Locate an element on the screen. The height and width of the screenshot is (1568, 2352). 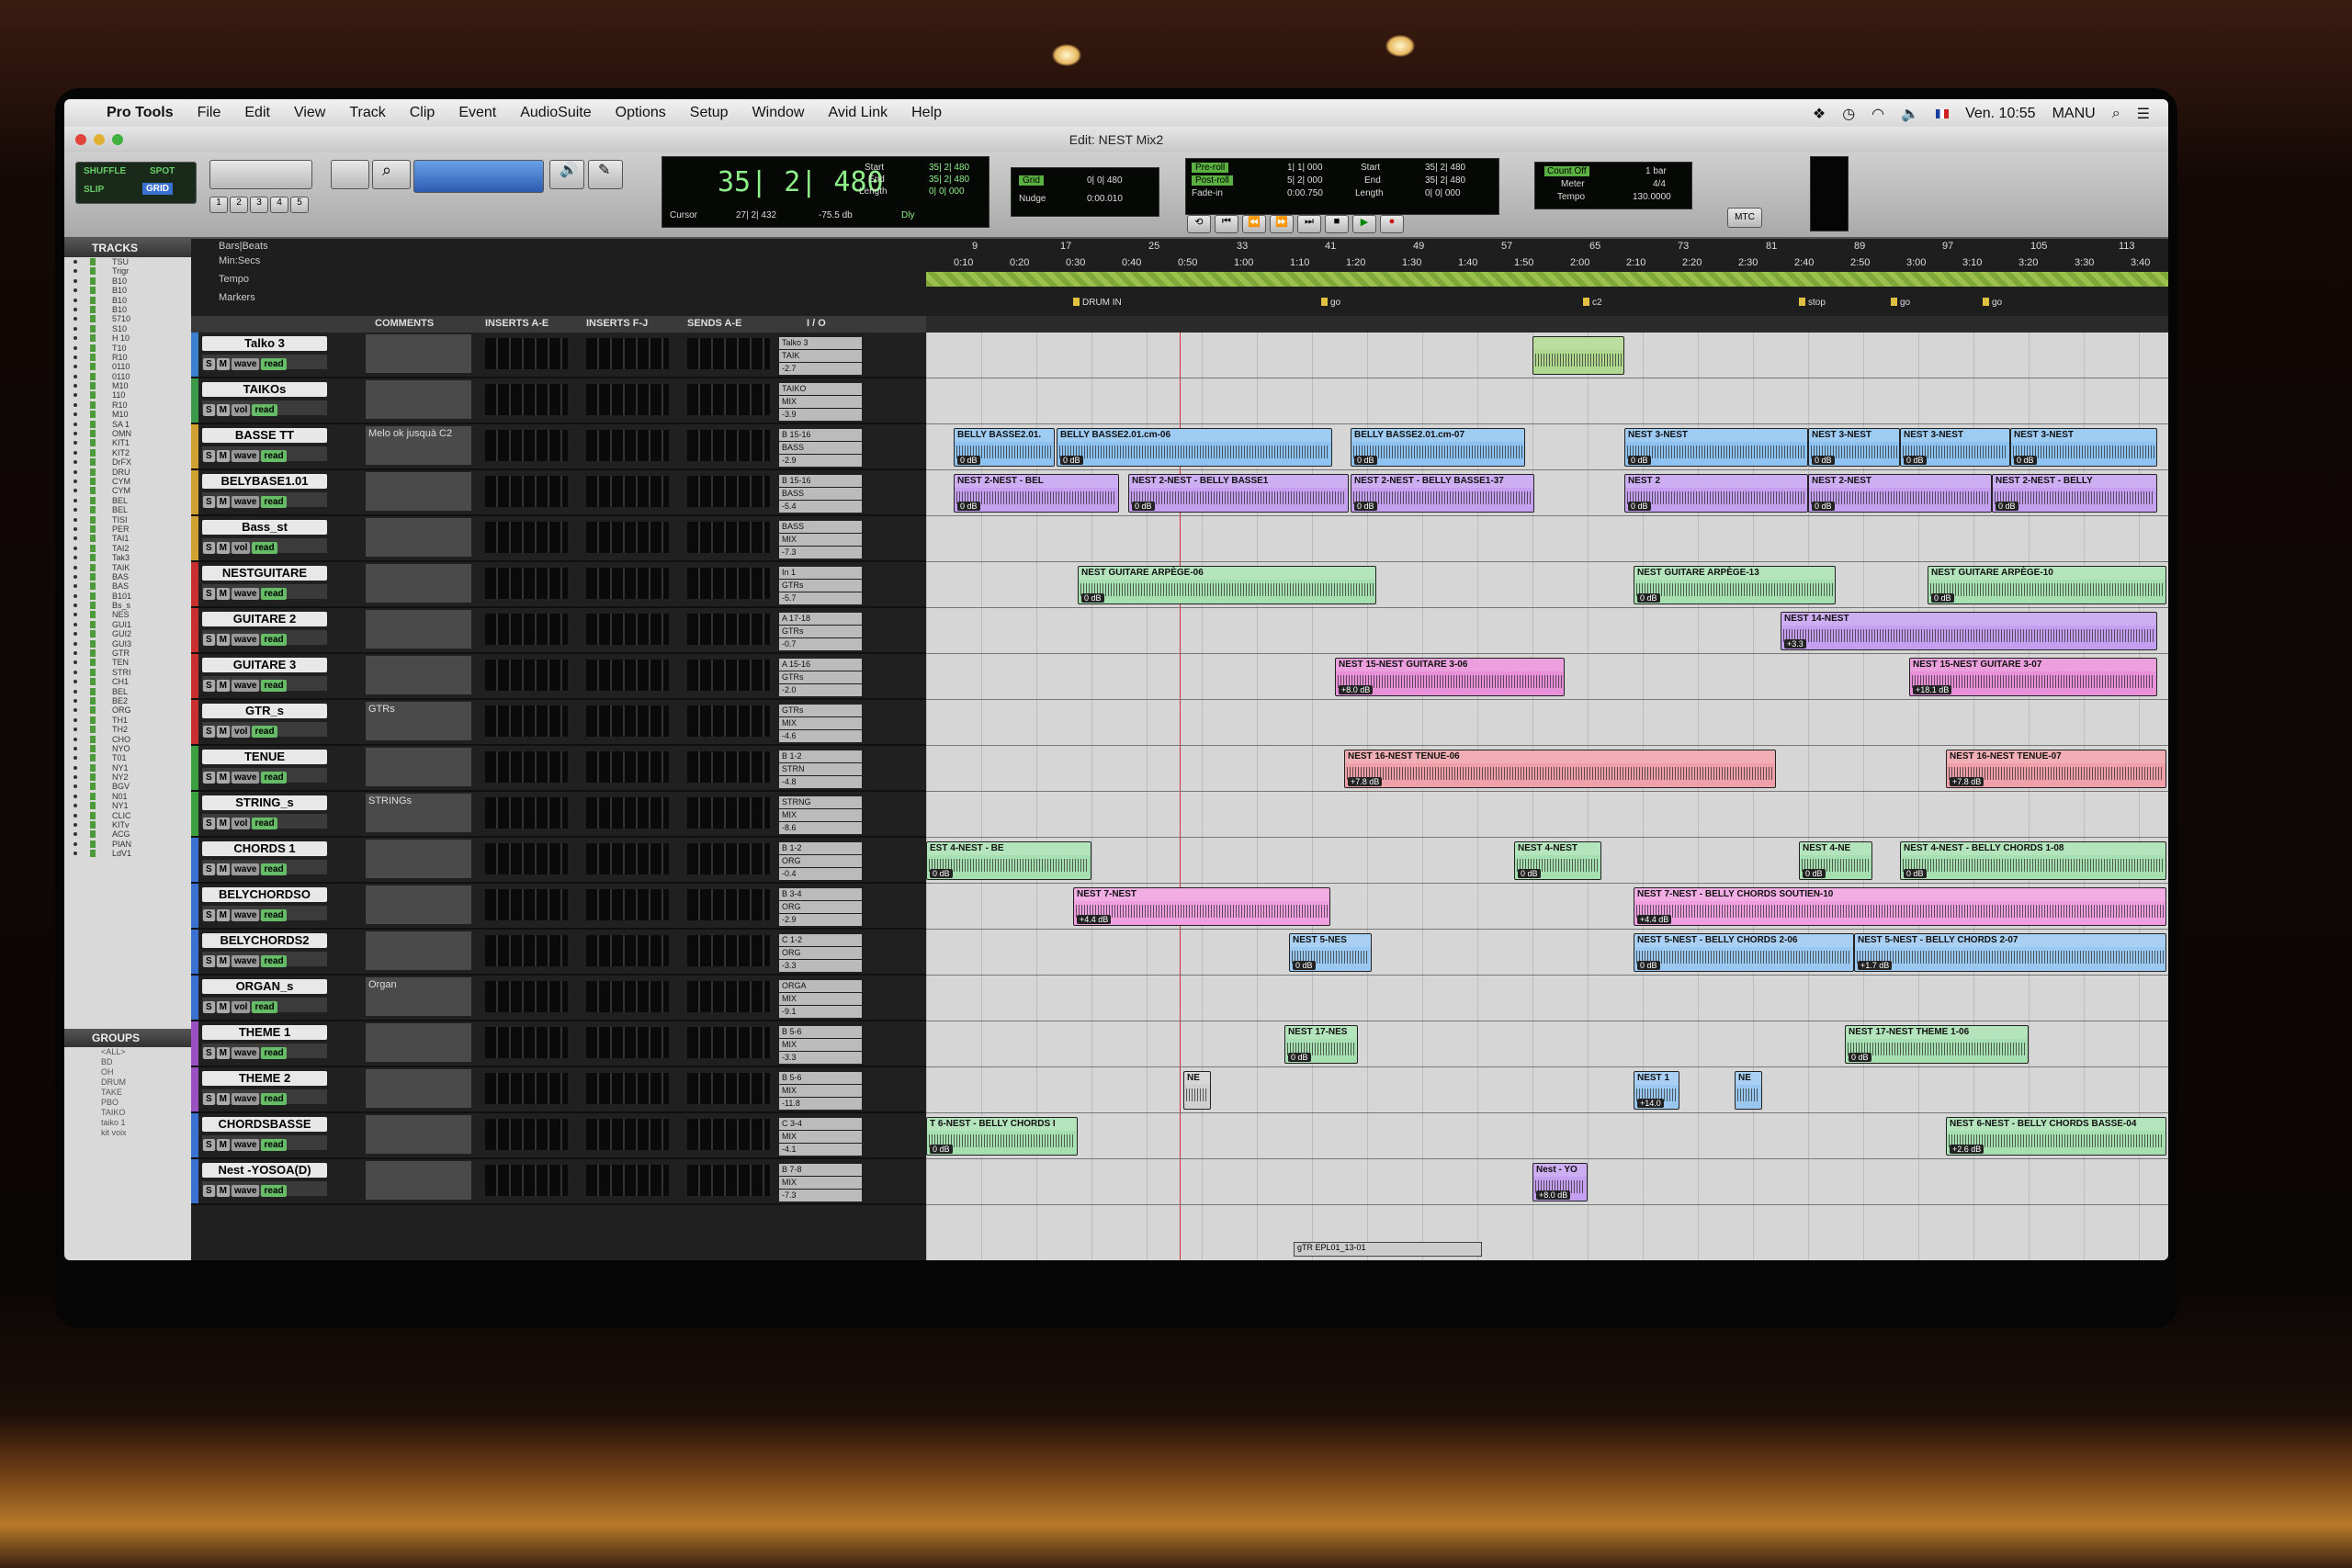
tempo-value: 130.0000 is located at coordinates (1652, 197).